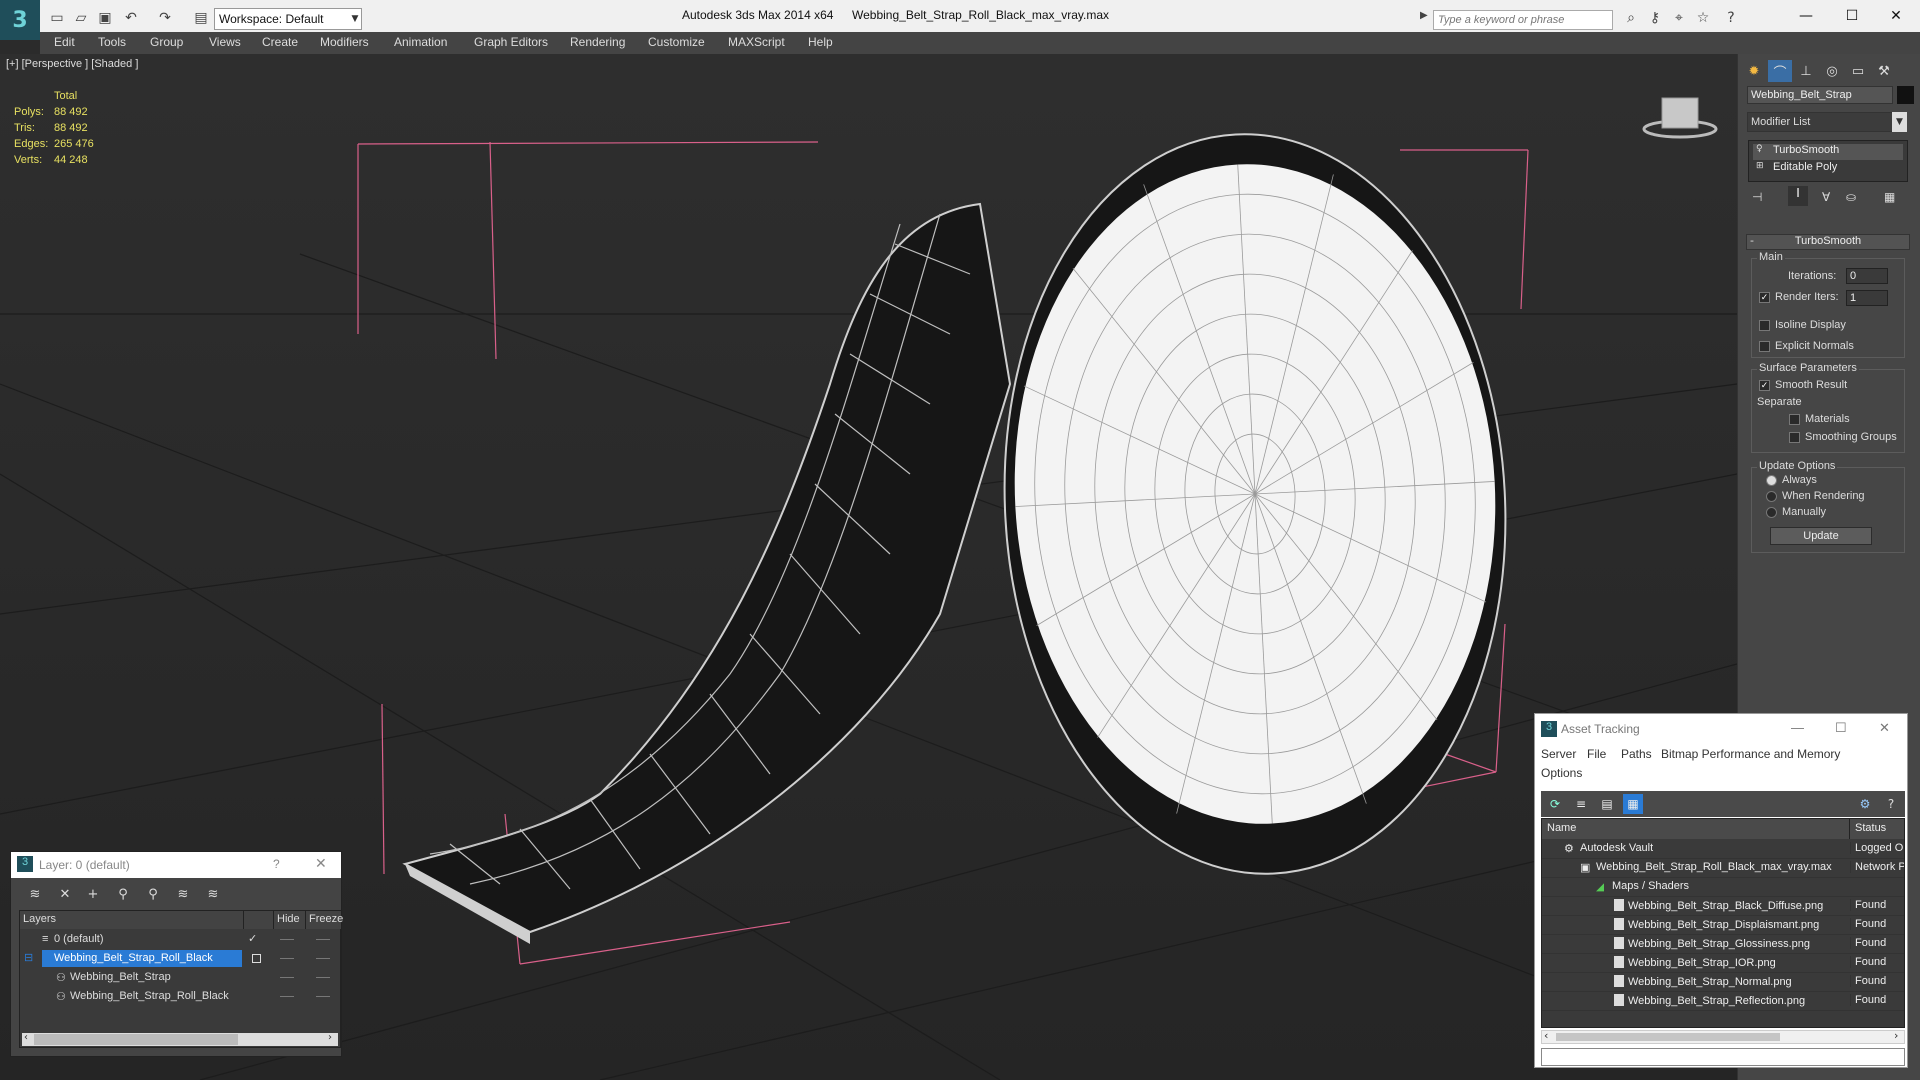 The image size is (1920, 1080). What do you see at coordinates (1828, 242) in the screenshot?
I see `turbosmooth-rollout-header: TurboSmooth` at bounding box center [1828, 242].